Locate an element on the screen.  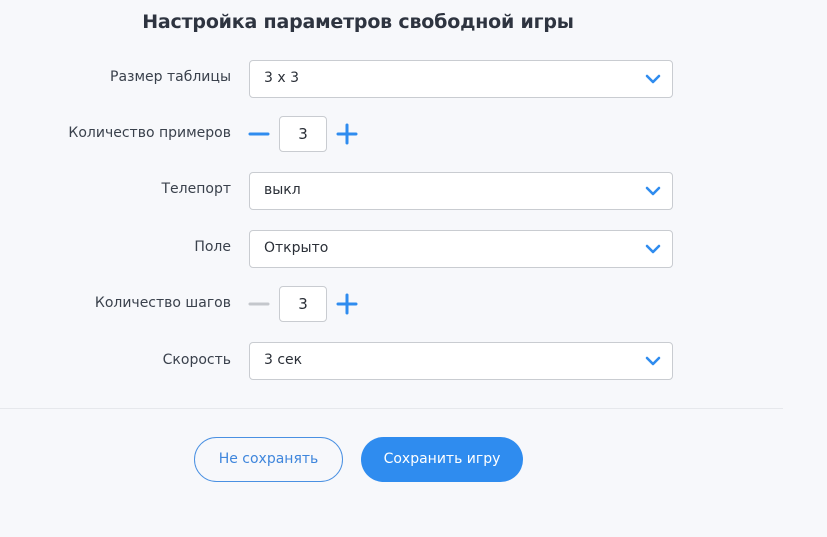
steps-count-value: 3 is located at coordinates (303, 304).